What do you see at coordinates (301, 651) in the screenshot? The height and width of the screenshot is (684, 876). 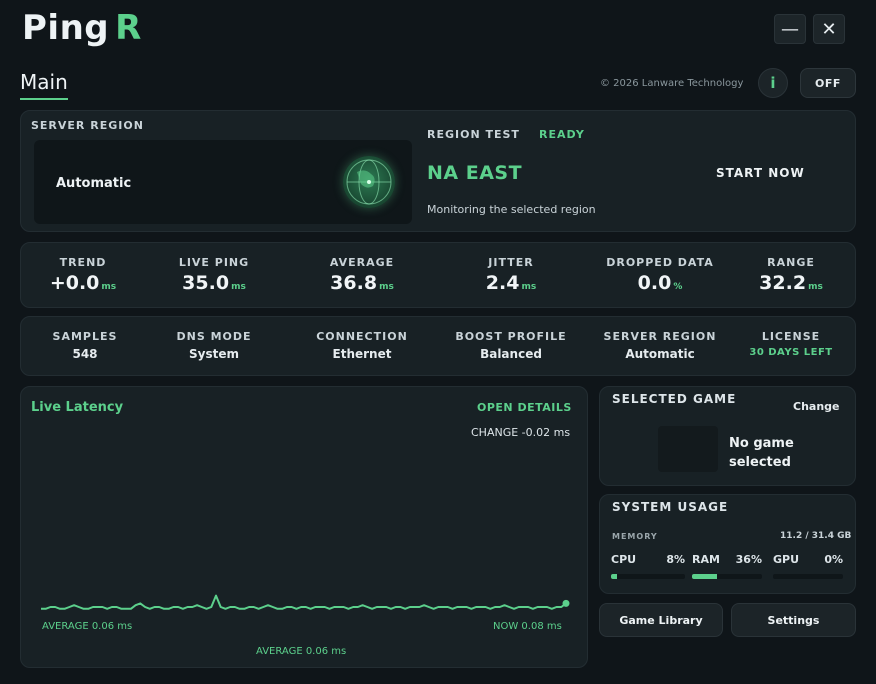 I see `latency-average-bottom: AVERAGE 0.06 ms` at bounding box center [301, 651].